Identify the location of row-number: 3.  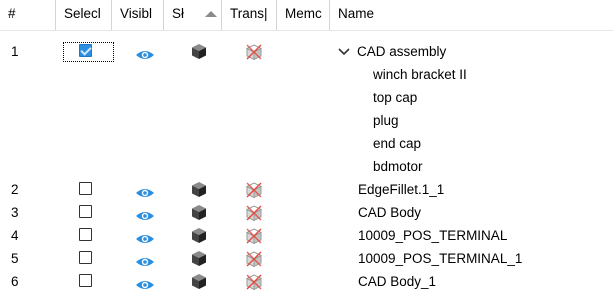
(15, 212).